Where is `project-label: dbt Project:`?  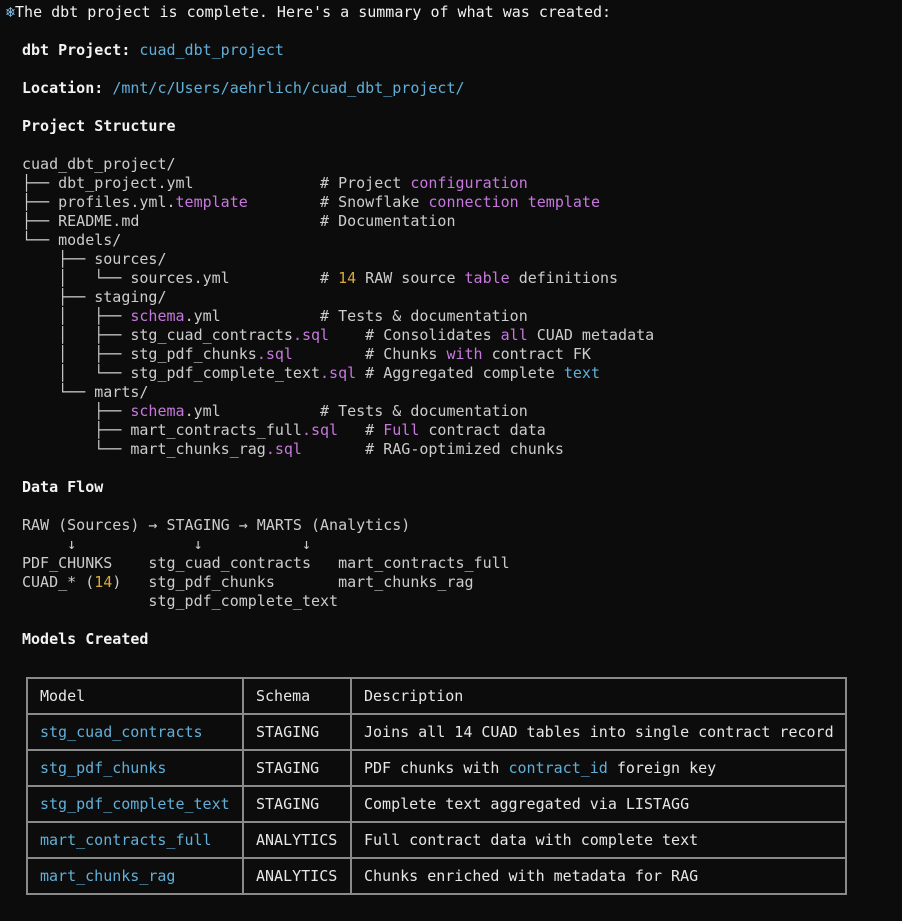
project-label: dbt Project: is located at coordinates (76, 50).